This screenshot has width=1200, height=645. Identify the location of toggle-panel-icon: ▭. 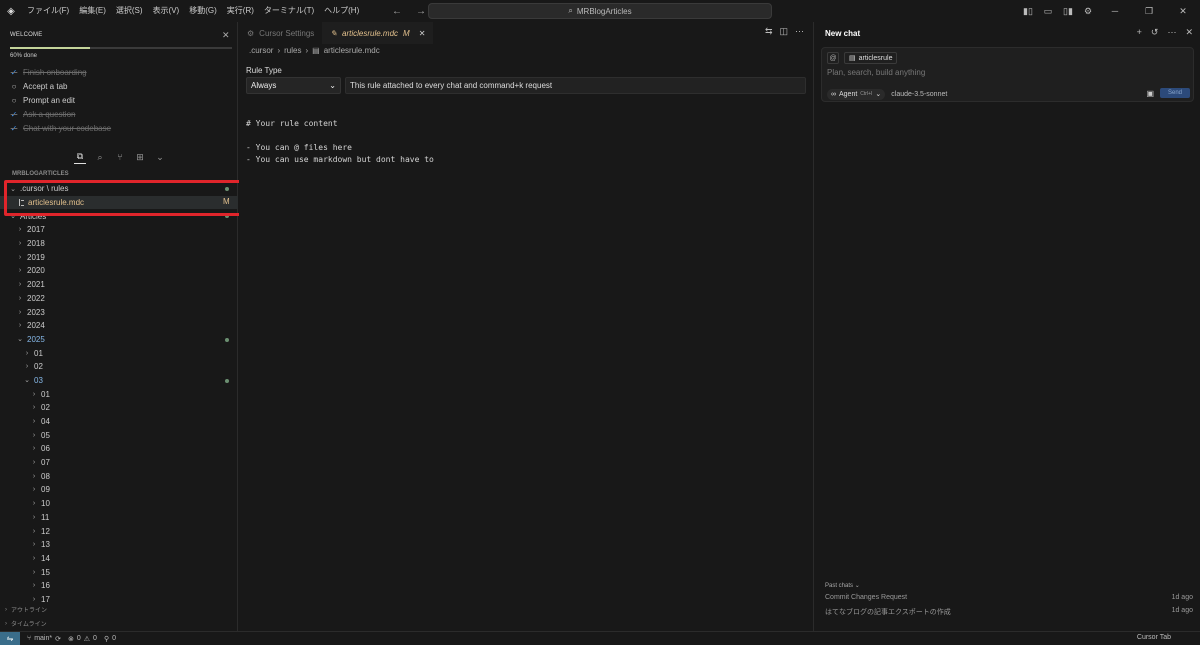
(1048, 11).